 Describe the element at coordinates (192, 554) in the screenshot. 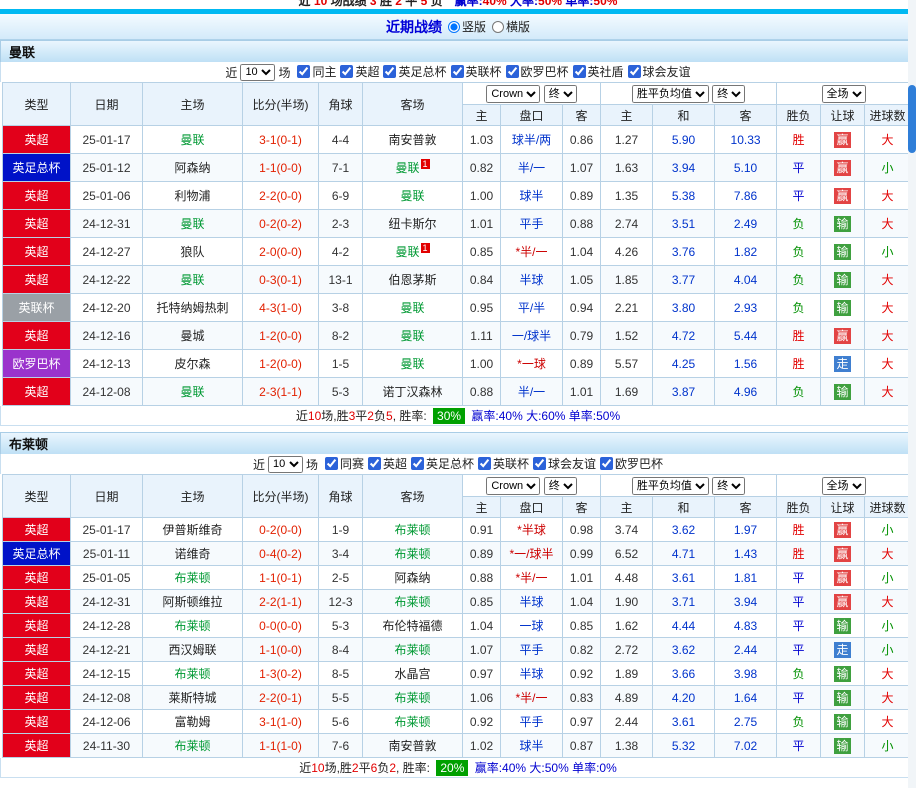

I see `home-team: 诺维奇` at that location.